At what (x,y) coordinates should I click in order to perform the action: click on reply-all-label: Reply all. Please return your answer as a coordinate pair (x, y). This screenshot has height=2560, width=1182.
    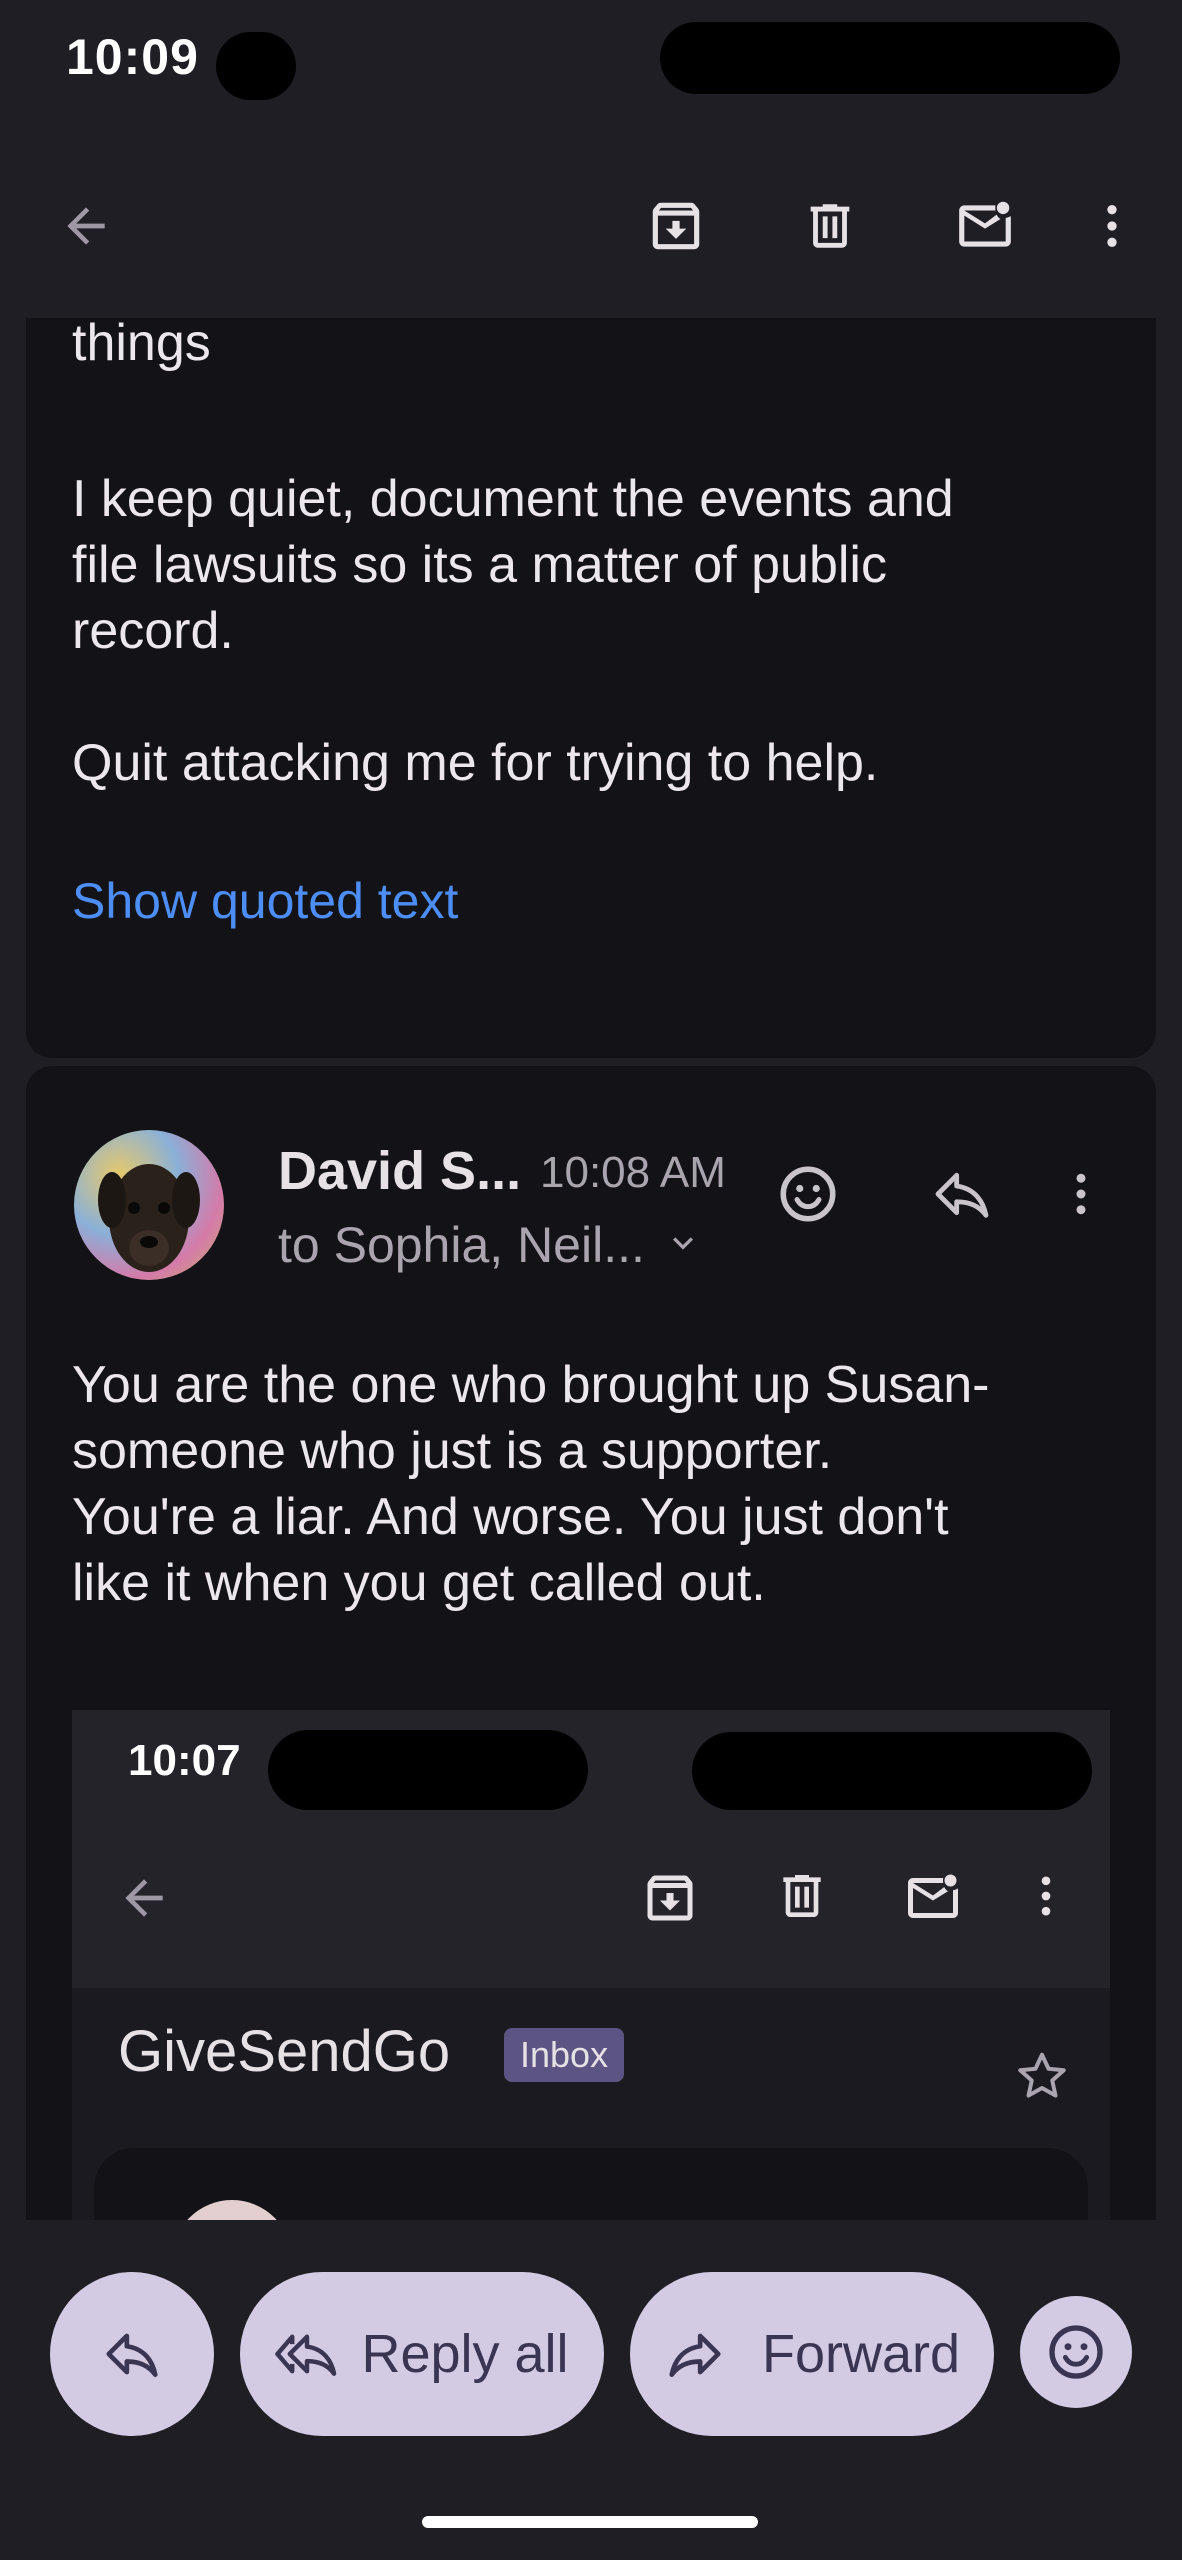
    Looking at the image, I should click on (465, 2354).